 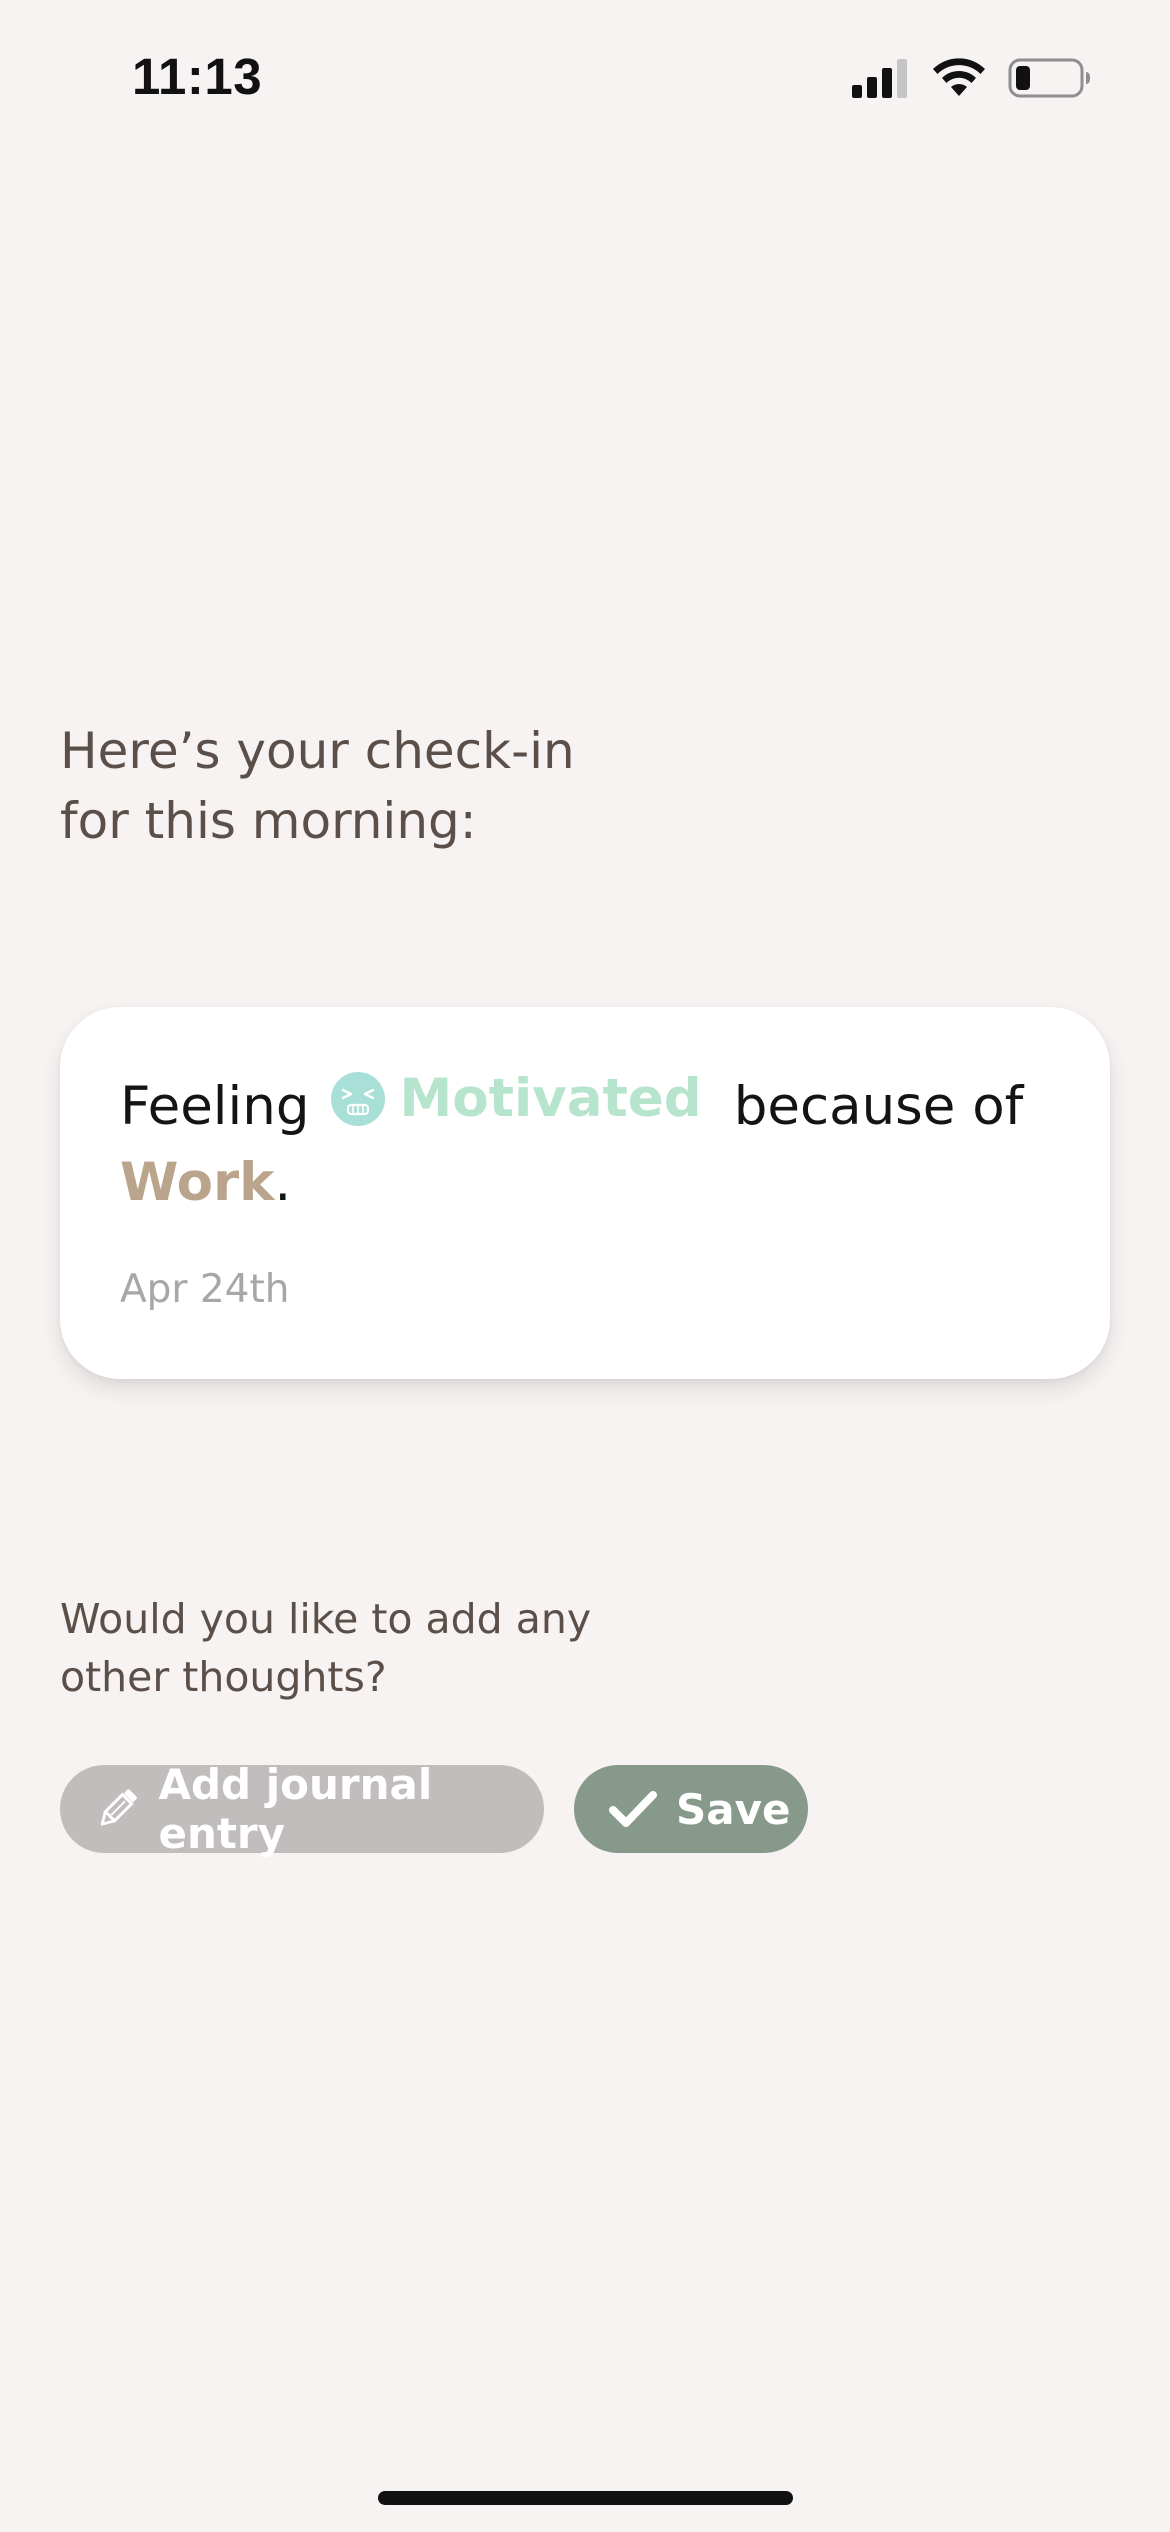 I want to click on save-label: Save, so click(x=733, y=1809).